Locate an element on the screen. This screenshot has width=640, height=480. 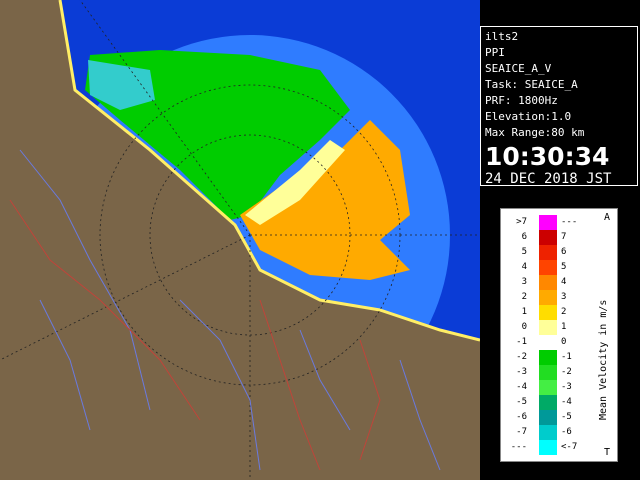
legend-right-label: 7 is located at coordinates (564, 237).